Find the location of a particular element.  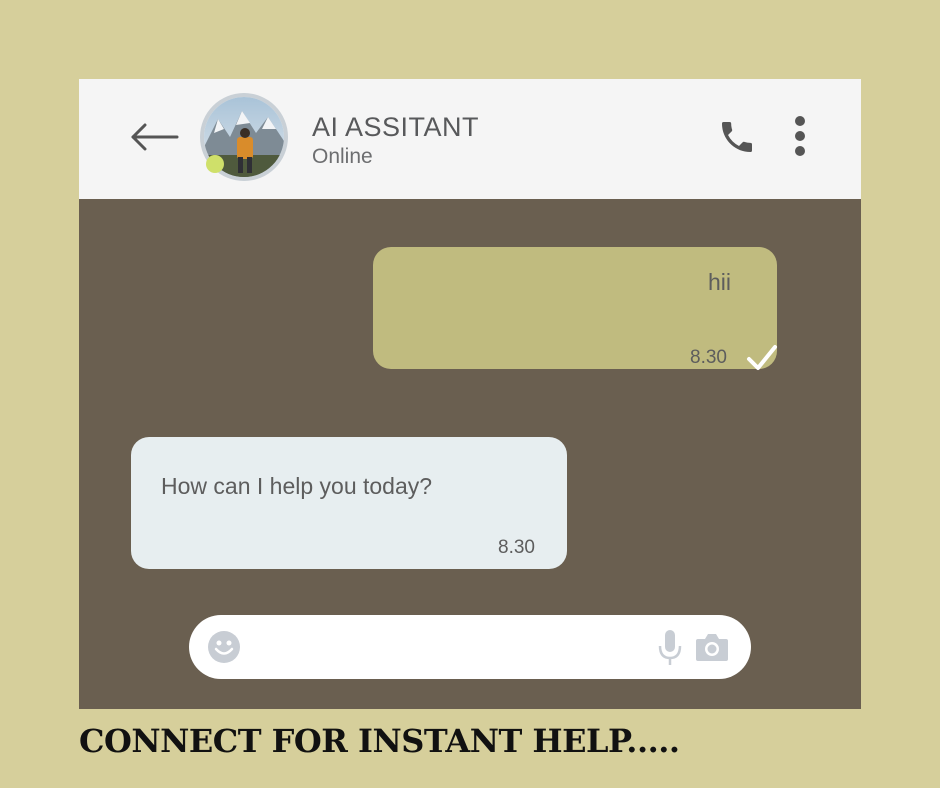

back-arrow-icon is located at coordinates (155, 137).